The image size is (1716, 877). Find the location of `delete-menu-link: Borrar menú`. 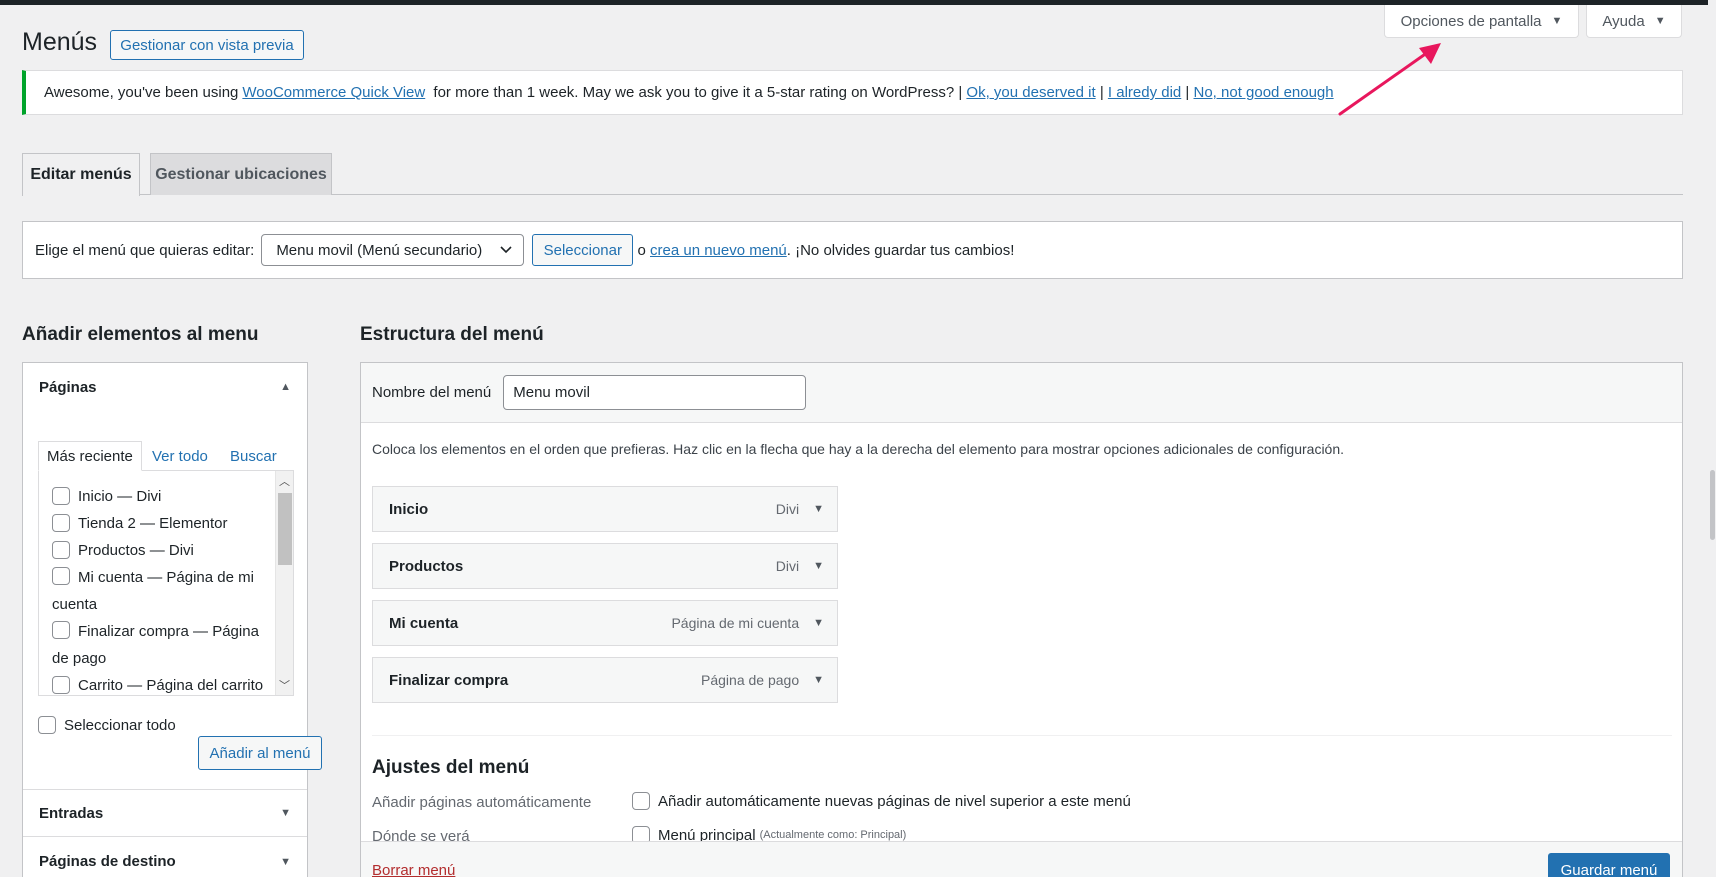

delete-menu-link: Borrar menú is located at coordinates (413, 869).